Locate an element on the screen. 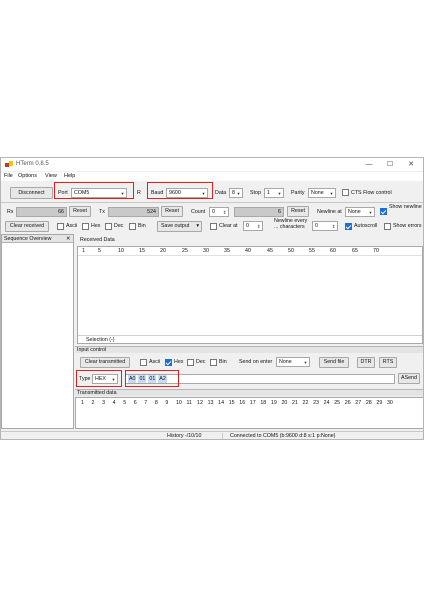 Image resolution: width=424 pixels, height=600 pixels. parity-select: None ▾ is located at coordinates (322, 193).